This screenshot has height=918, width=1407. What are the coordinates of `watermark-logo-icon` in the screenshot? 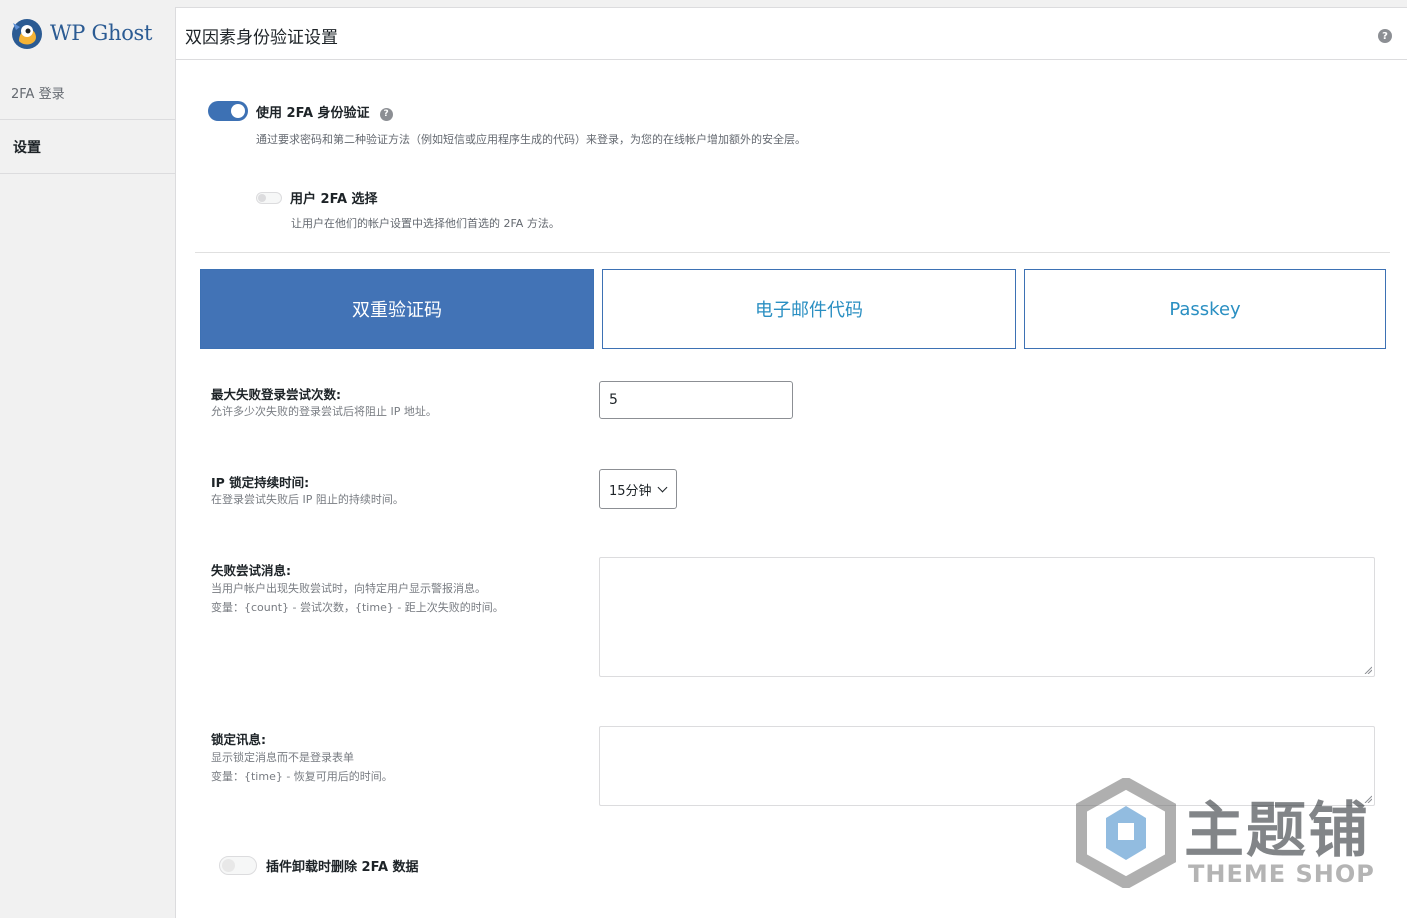 It's located at (1126, 833).